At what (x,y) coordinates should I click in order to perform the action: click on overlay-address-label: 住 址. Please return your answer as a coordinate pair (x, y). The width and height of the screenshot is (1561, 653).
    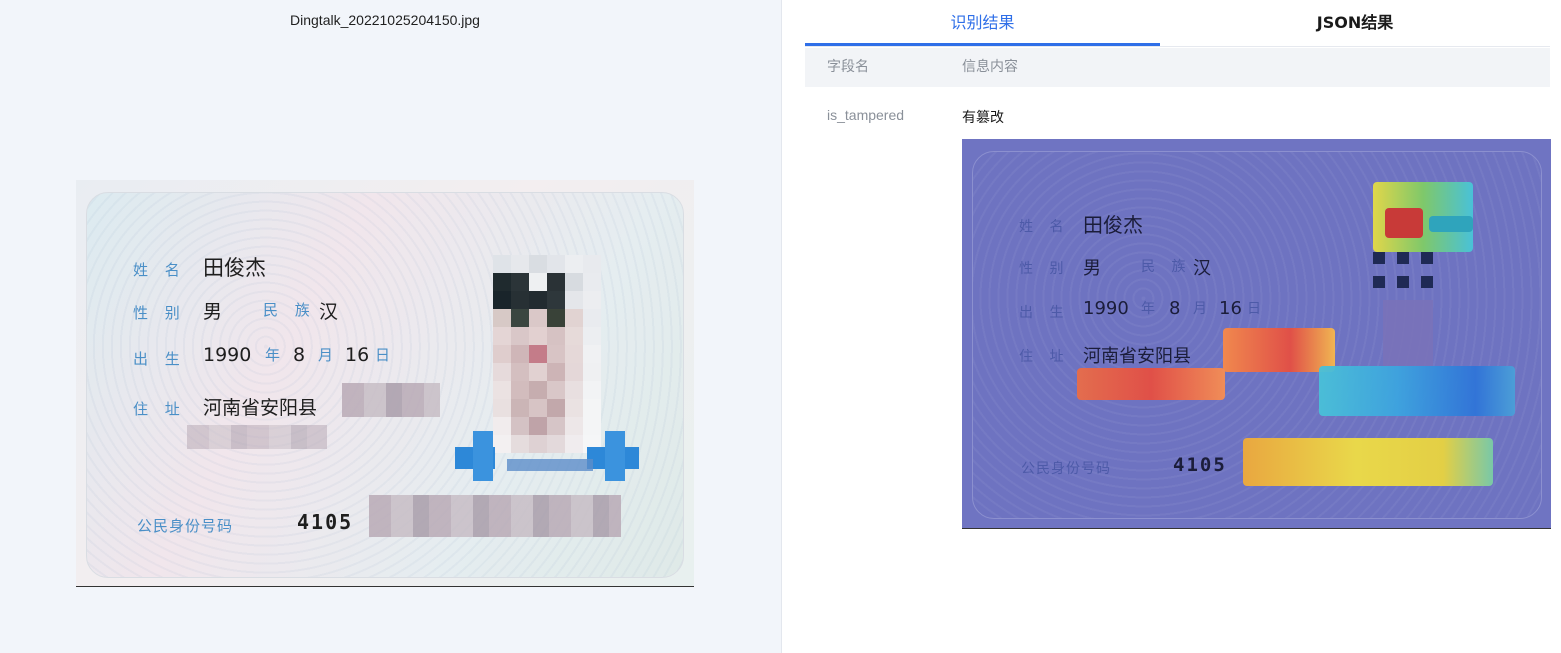
    Looking at the image, I should click on (1044, 357).